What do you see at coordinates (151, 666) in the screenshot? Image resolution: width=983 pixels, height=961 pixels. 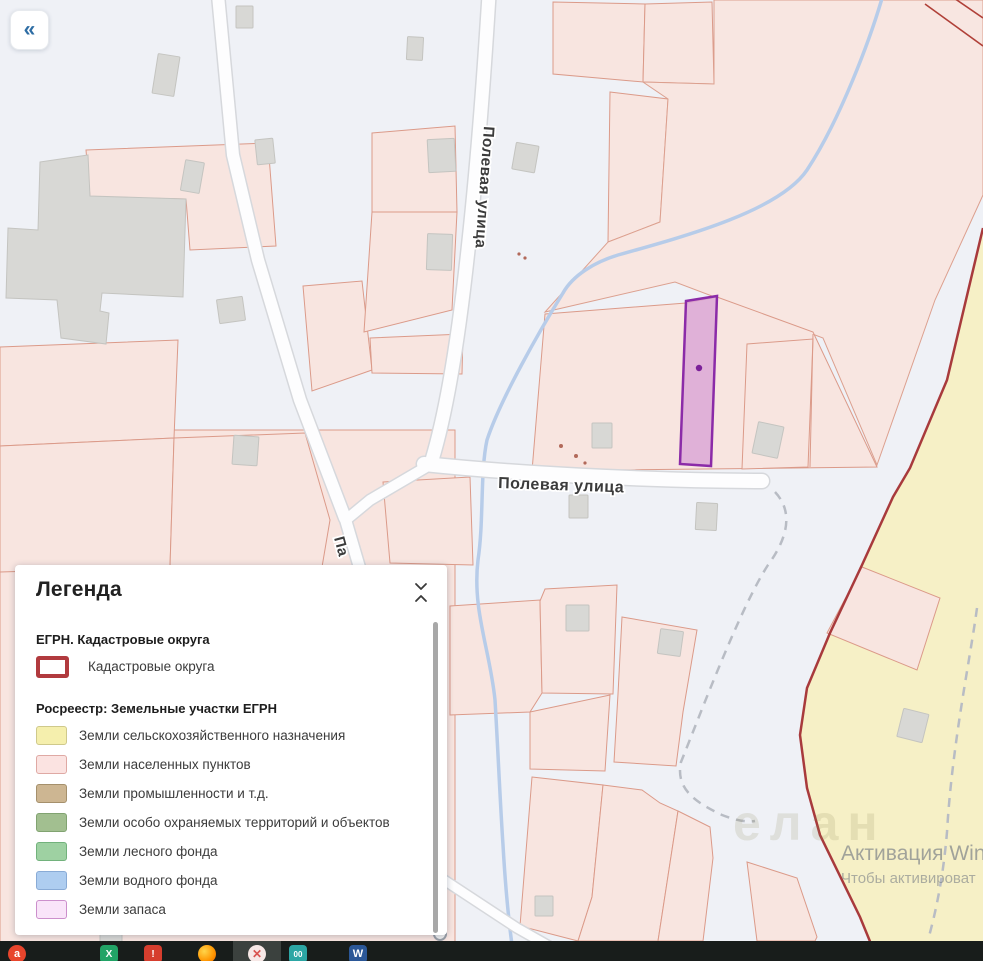 I see `legend-item-label: Кадастровые округа` at bounding box center [151, 666].